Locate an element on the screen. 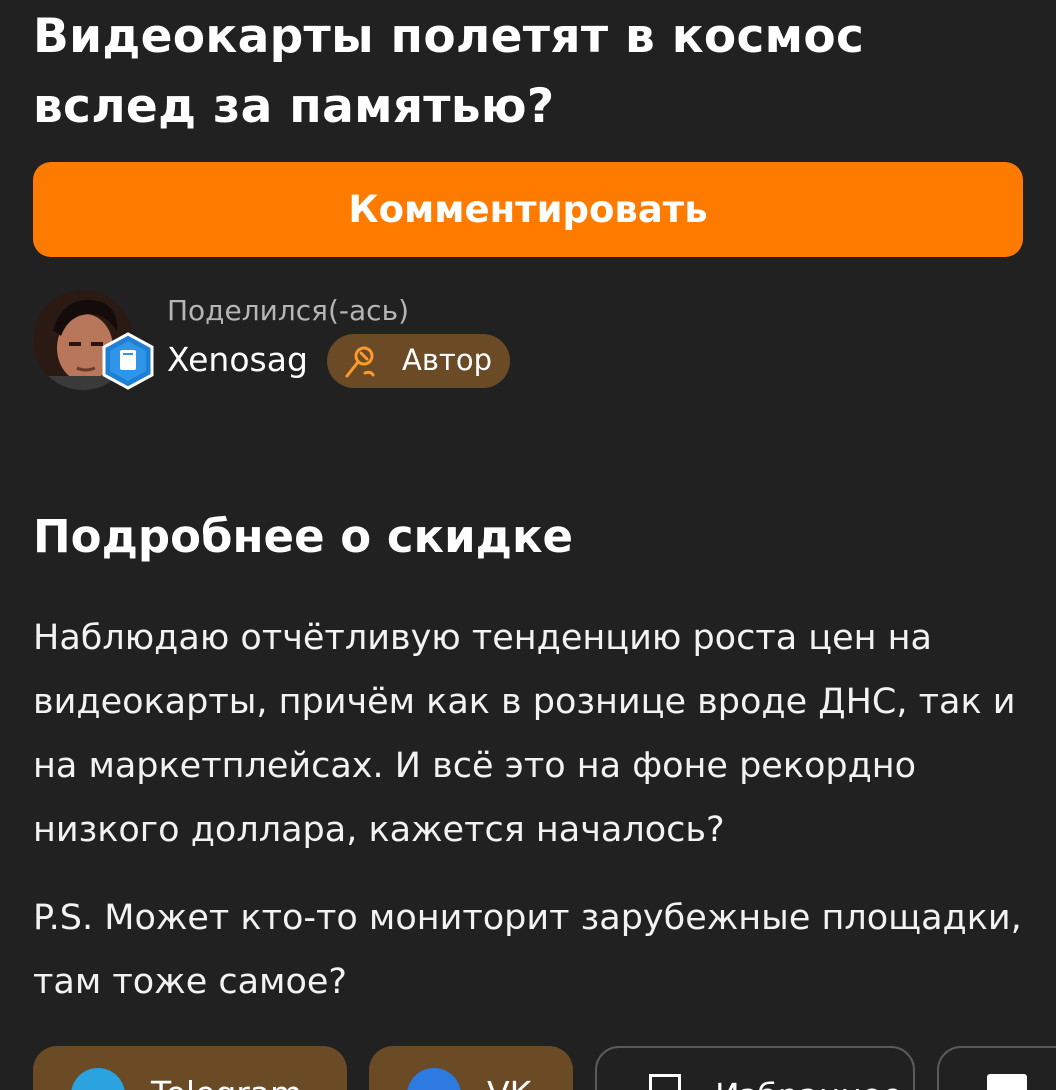  author-badge-label: Автор is located at coordinates (447, 360).